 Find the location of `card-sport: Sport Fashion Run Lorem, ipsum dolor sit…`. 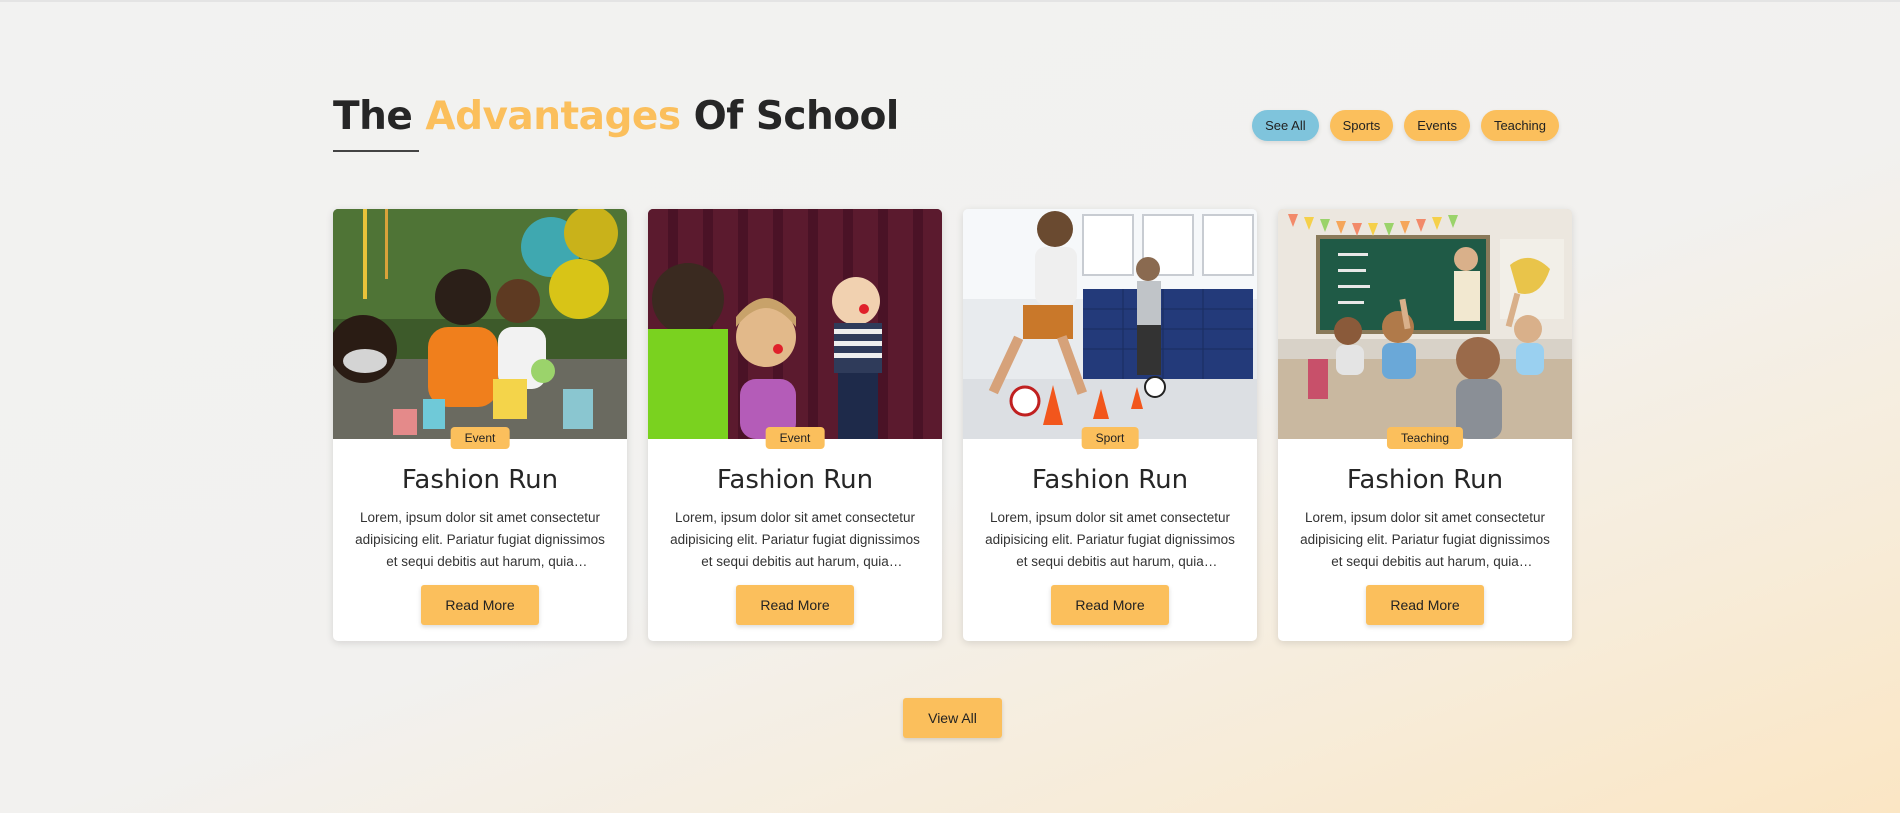

card-sport: Sport Fashion Run Lorem, ipsum dolor sit… is located at coordinates (1110, 425).